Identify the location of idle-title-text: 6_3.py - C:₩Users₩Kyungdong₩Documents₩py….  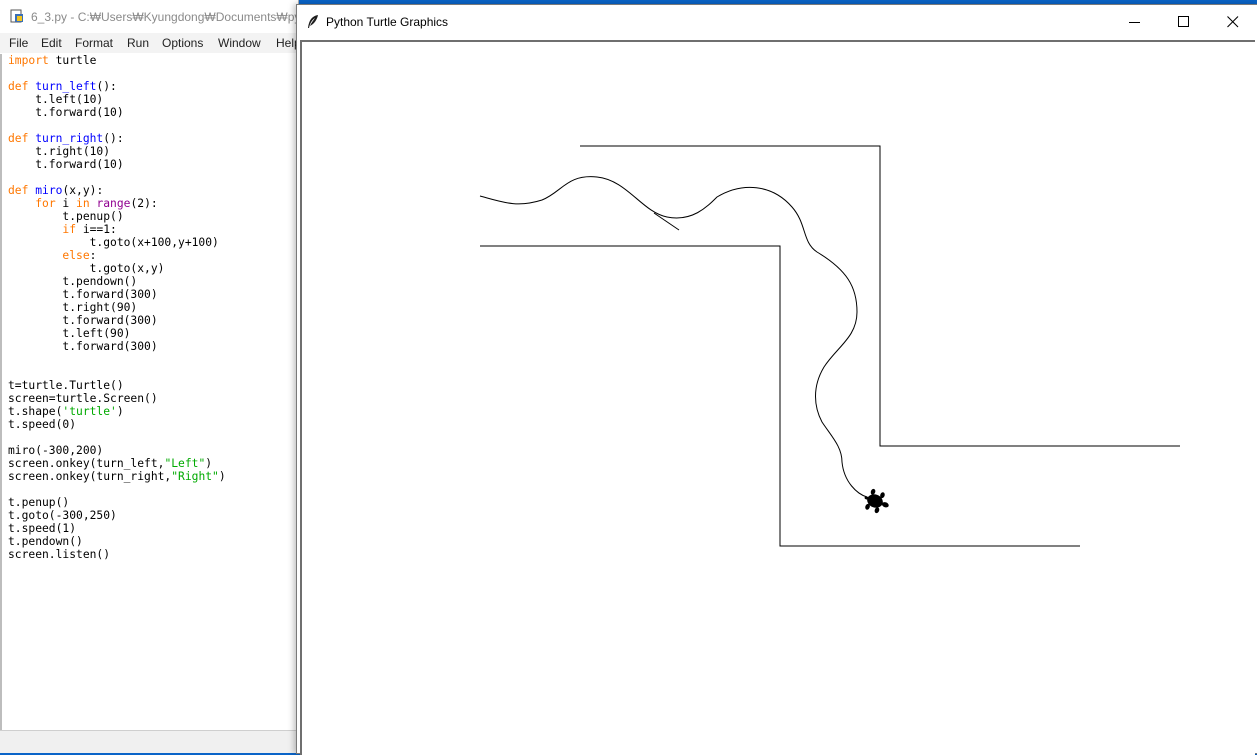
(177, 17).